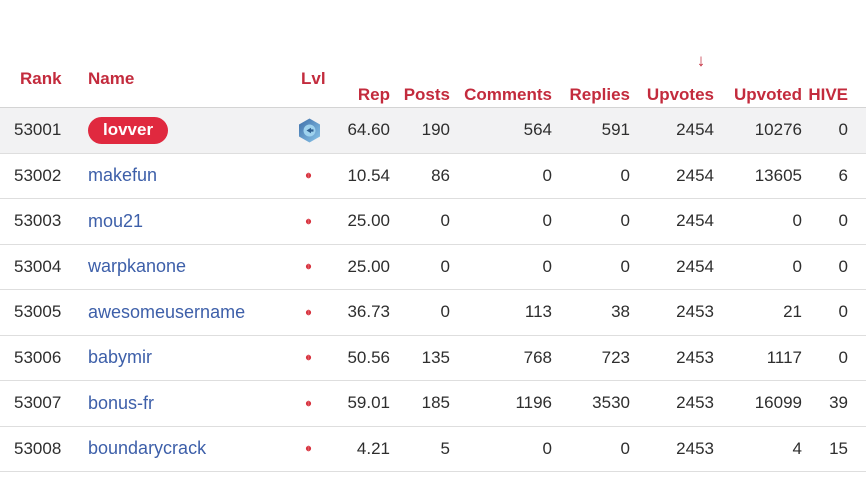 This screenshot has height=480, width=866. Describe the element at coordinates (843, 175) in the screenshot. I see `hive-value: 6` at that location.